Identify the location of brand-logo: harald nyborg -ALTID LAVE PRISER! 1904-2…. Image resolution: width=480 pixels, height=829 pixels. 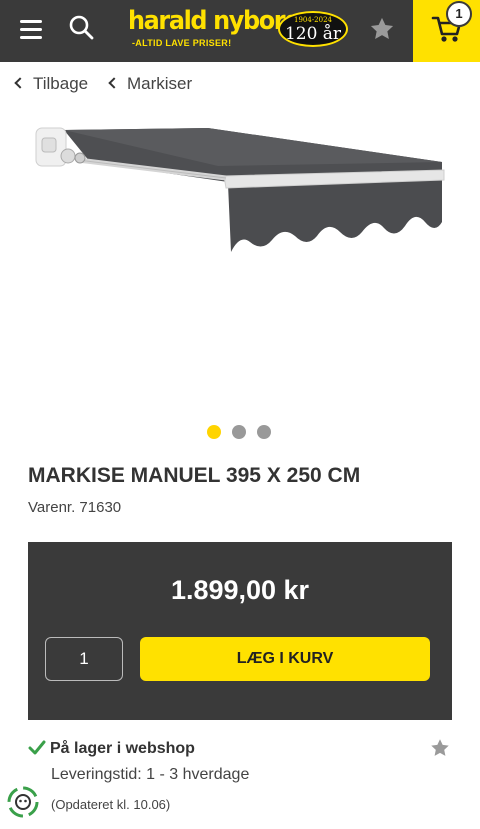
(241, 29).